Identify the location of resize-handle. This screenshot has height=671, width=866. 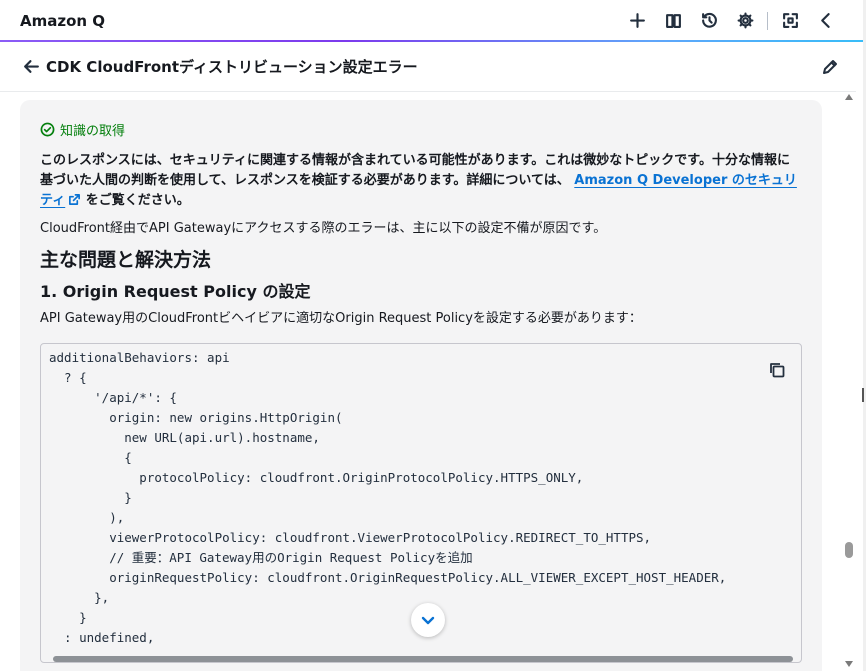
(863, 395).